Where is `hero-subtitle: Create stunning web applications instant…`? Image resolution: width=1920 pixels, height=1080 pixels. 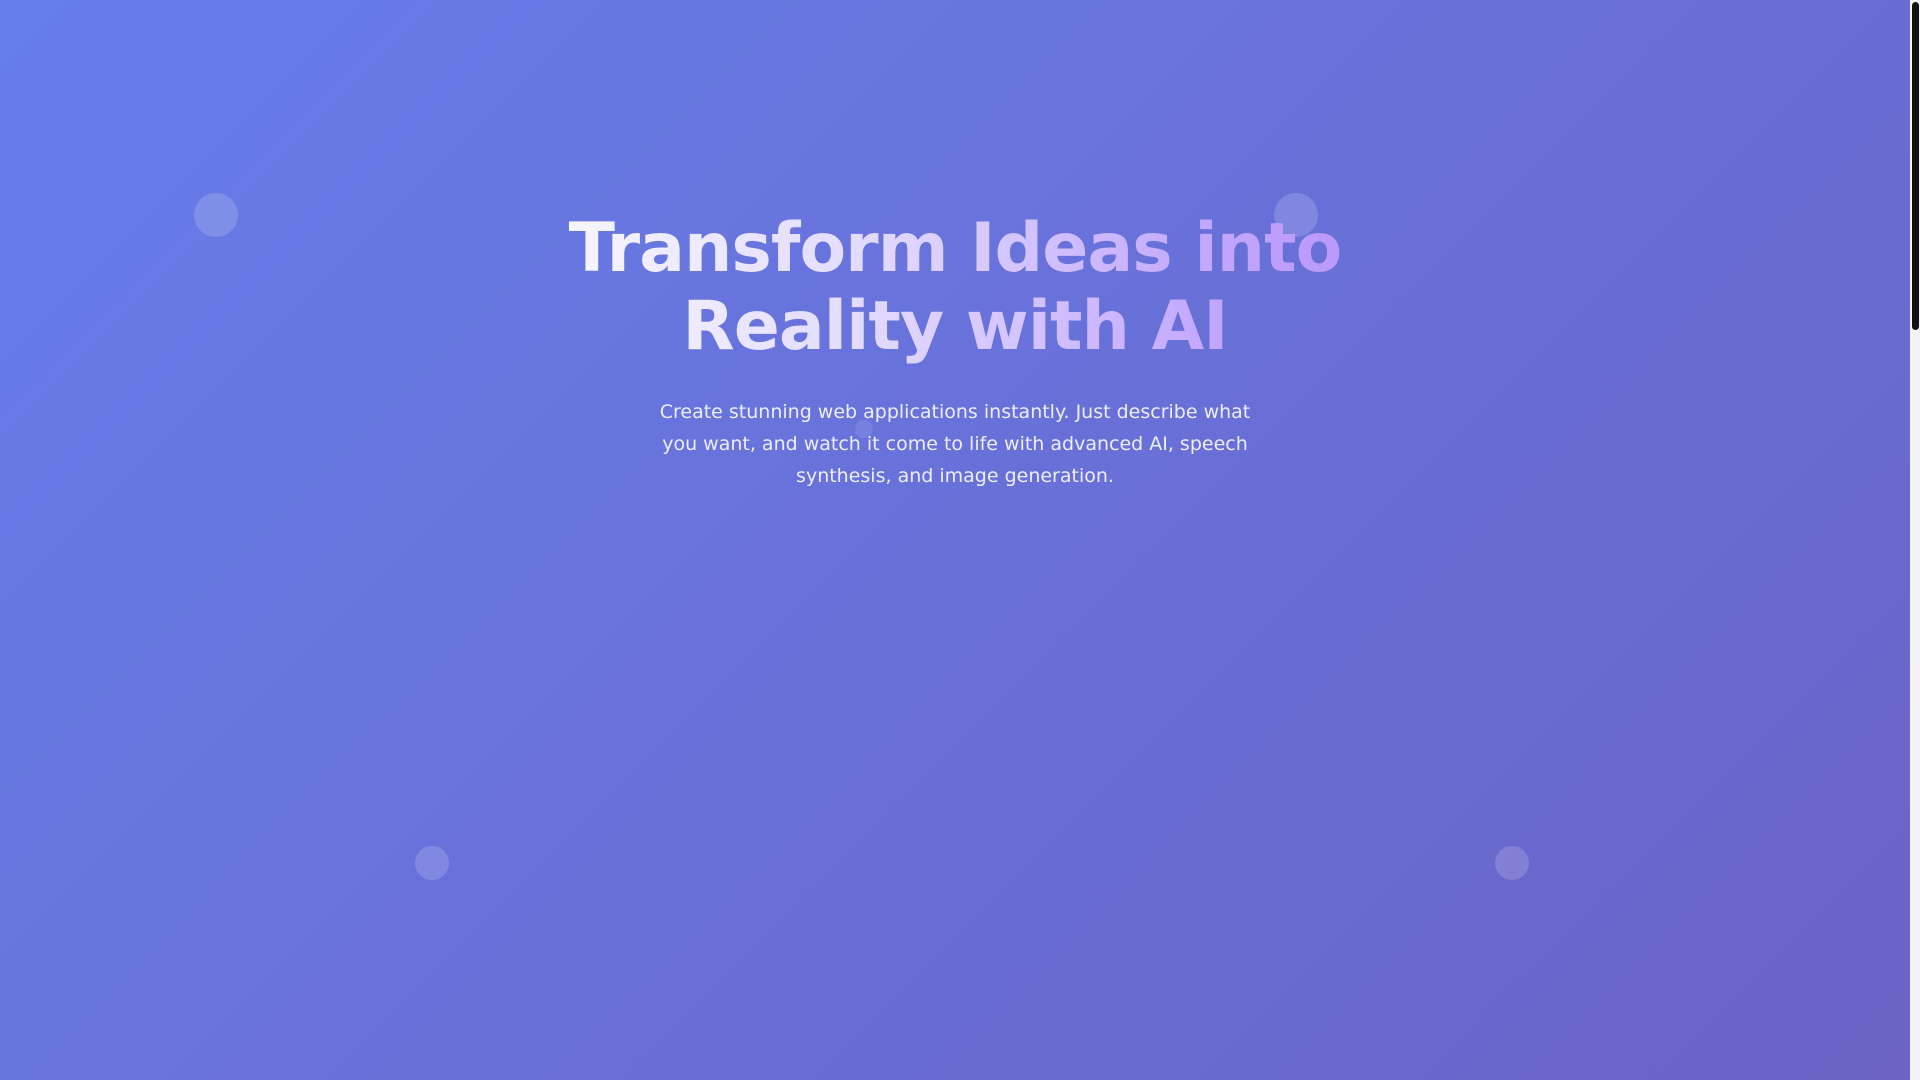
hero-subtitle: Create stunning web applications instant… is located at coordinates (955, 444).